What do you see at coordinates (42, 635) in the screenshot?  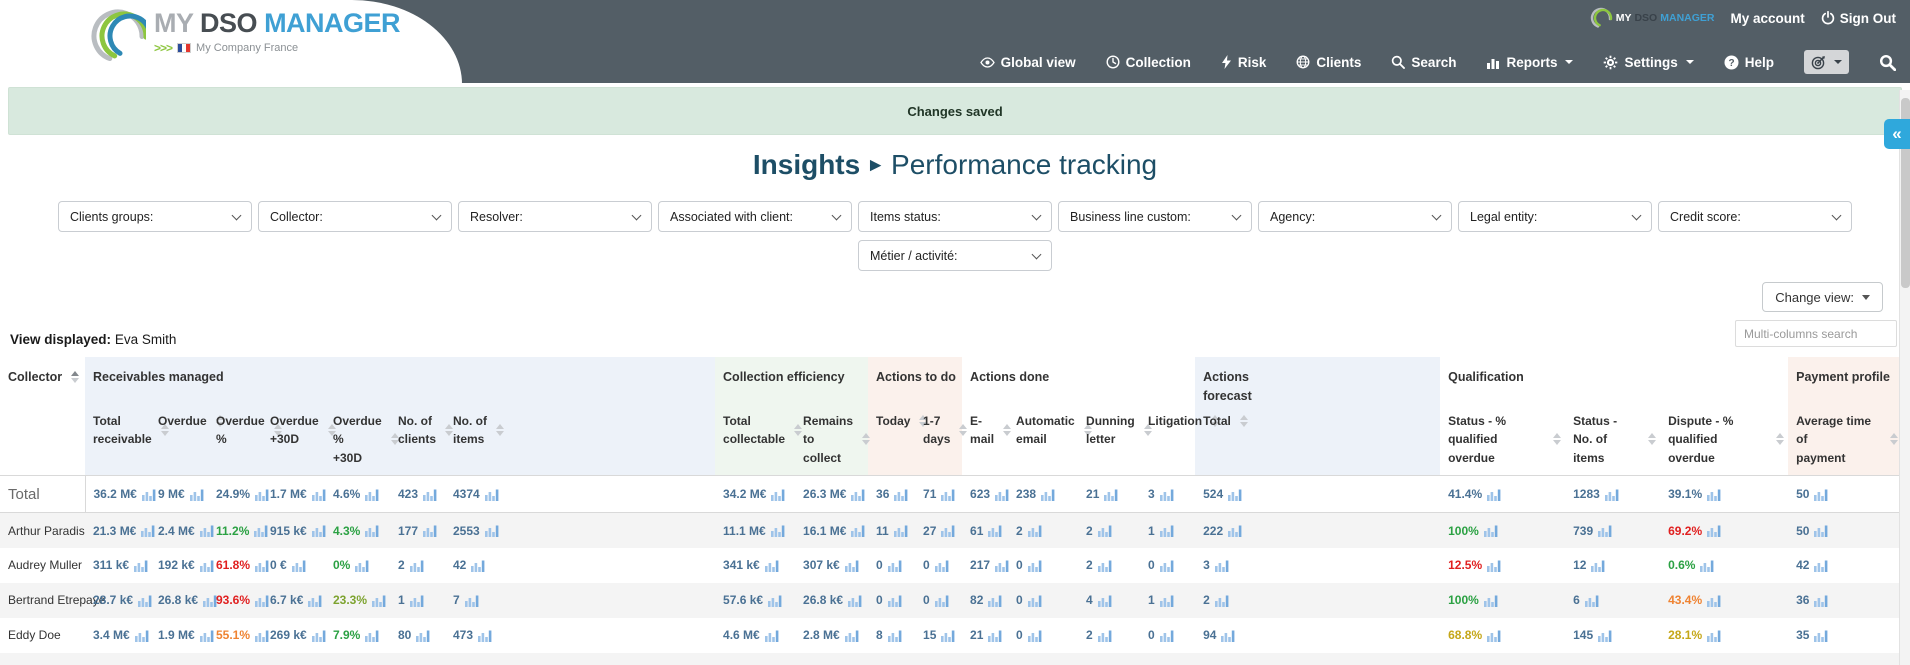 I see `collector-name: Eddy Doe` at bounding box center [42, 635].